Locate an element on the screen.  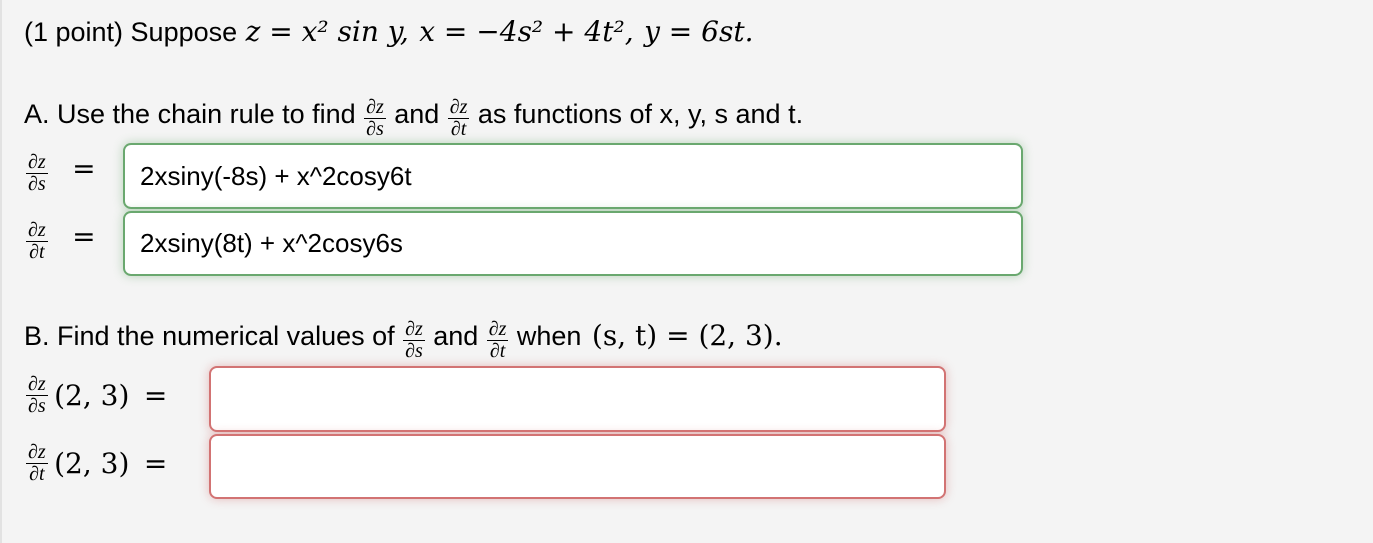
evaluation-point: (s, t) = (2, 3). is located at coordinates (687, 335).